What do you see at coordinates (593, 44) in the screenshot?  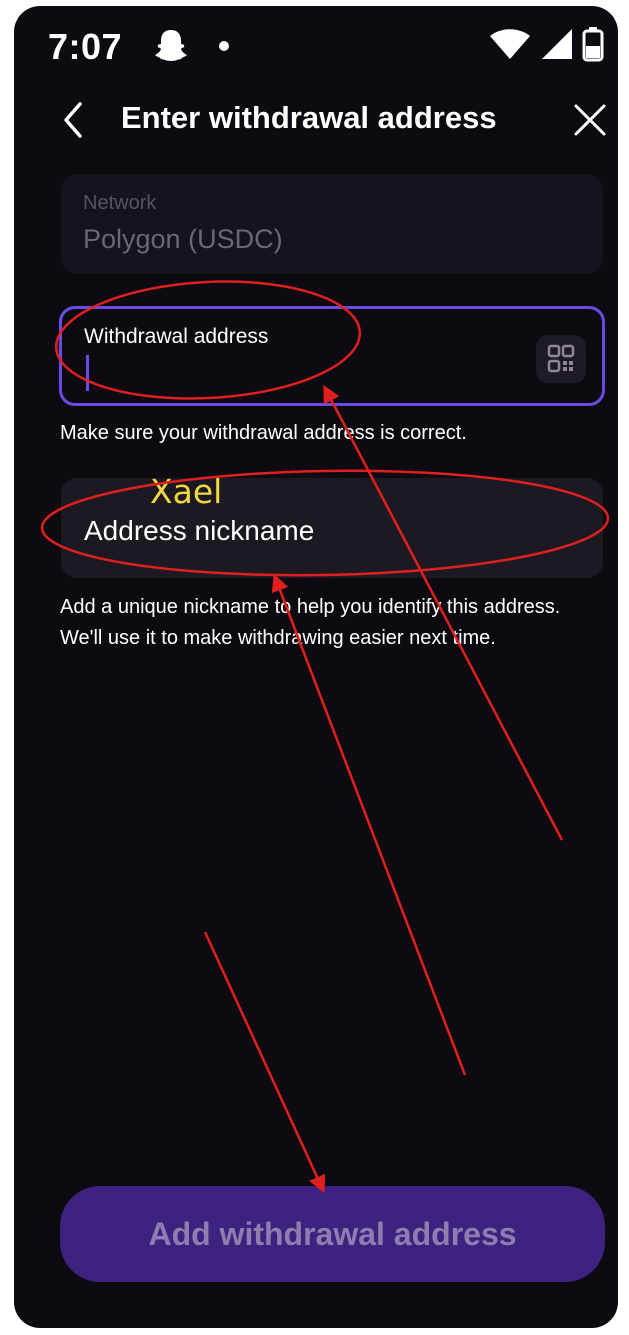 I see `battery-icon` at bounding box center [593, 44].